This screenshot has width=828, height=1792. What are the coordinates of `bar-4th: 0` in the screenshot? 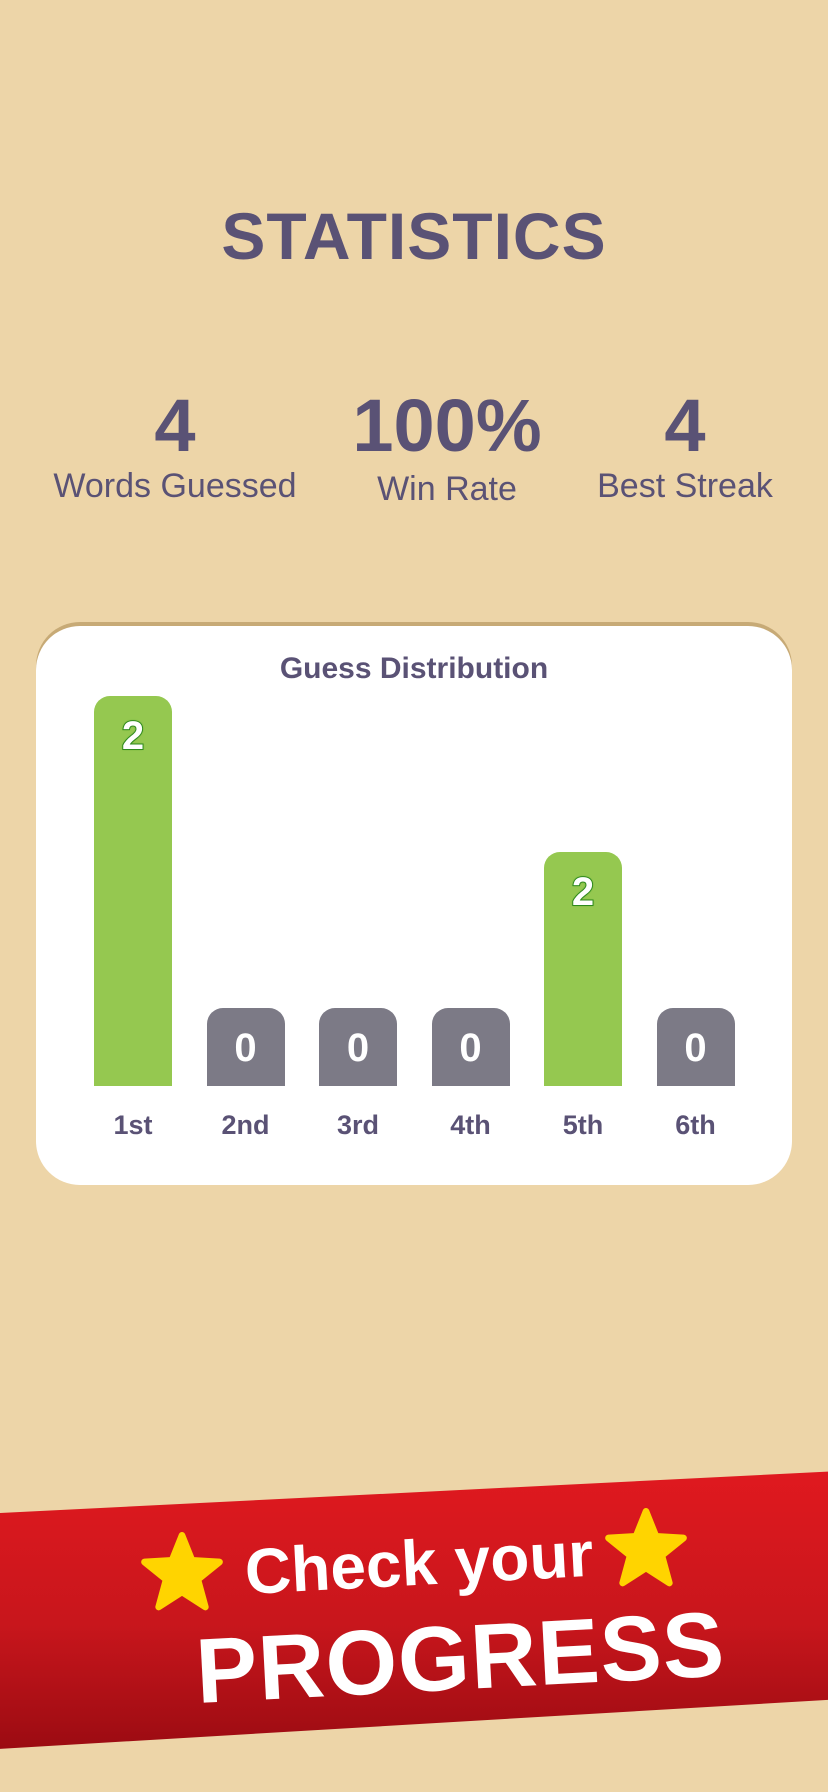 It's located at (470, 1047).